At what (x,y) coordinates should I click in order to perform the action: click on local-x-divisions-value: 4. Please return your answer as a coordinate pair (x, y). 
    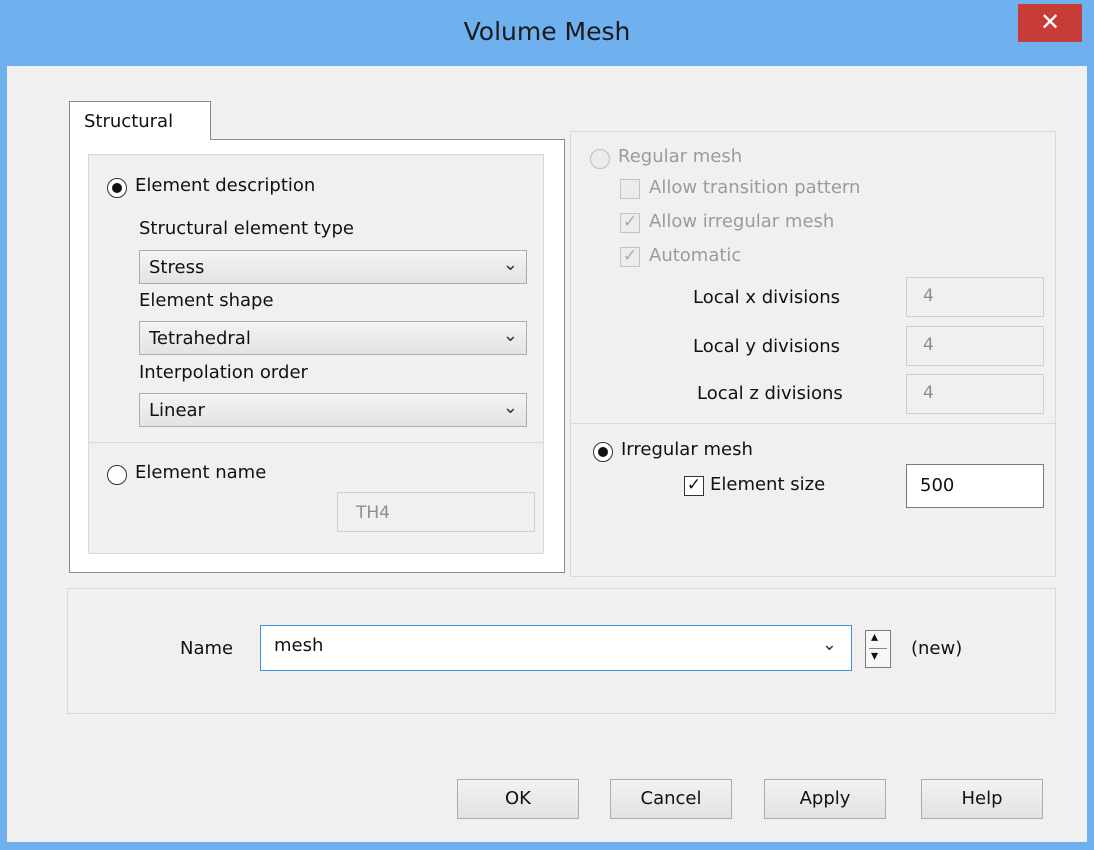
    Looking at the image, I should click on (928, 296).